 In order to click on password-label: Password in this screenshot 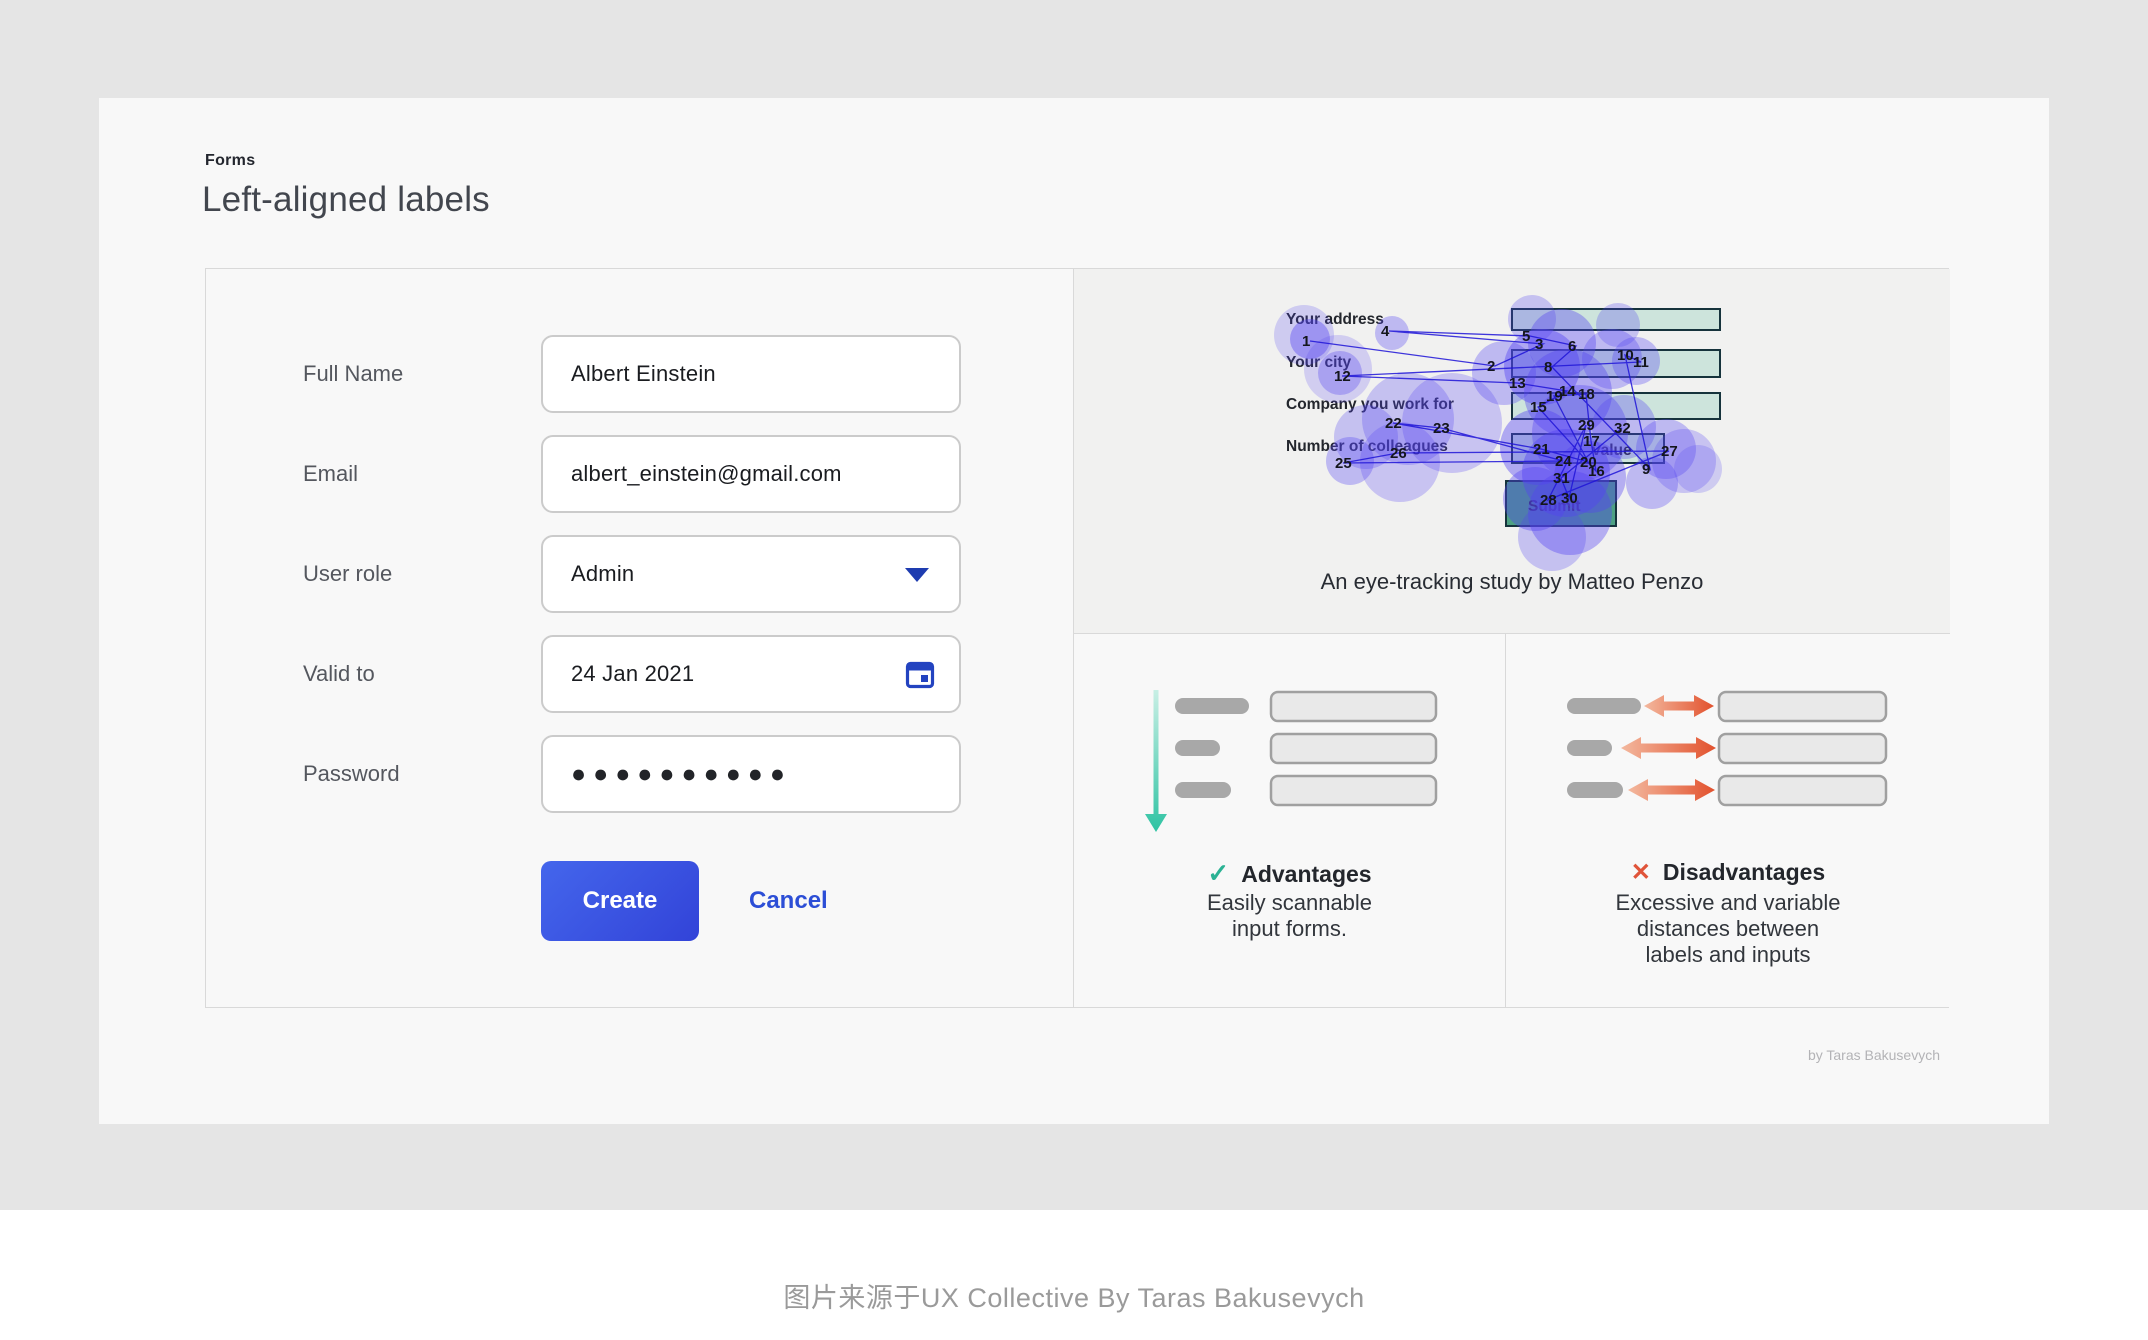, I will do `click(351, 773)`.